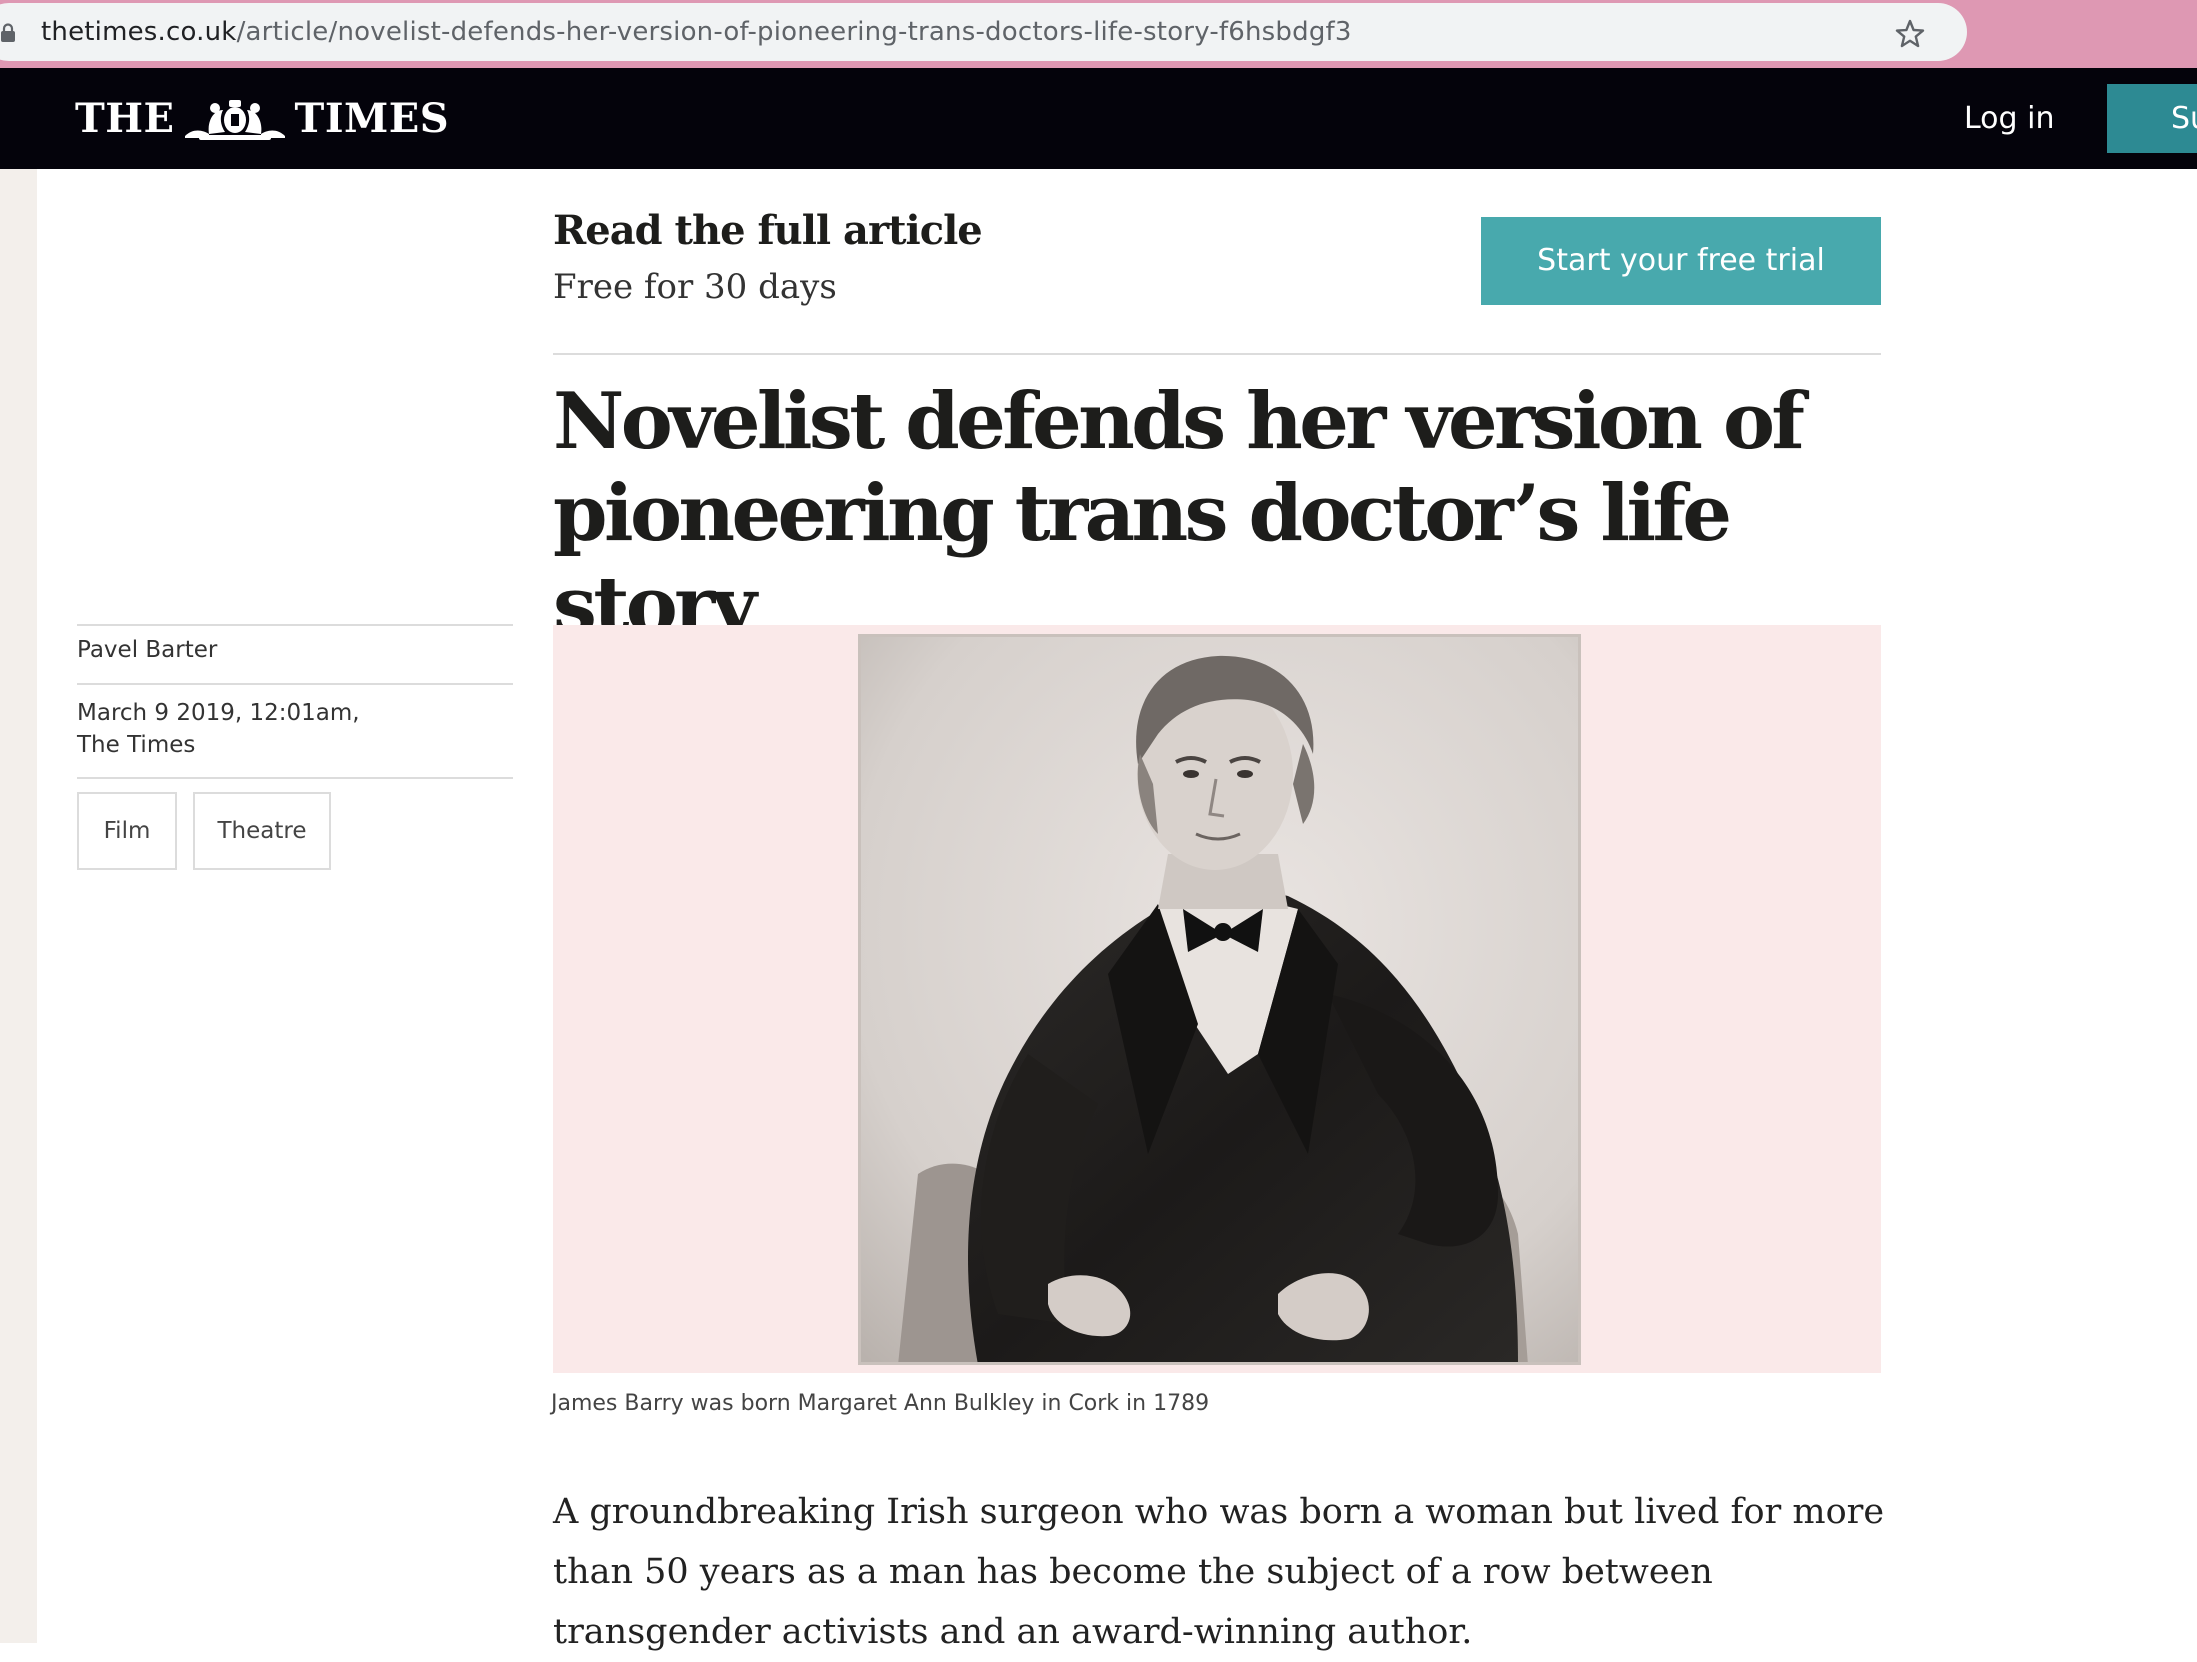 The image size is (2197, 1662). I want to click on paywall-divider, so click(1217, 354).